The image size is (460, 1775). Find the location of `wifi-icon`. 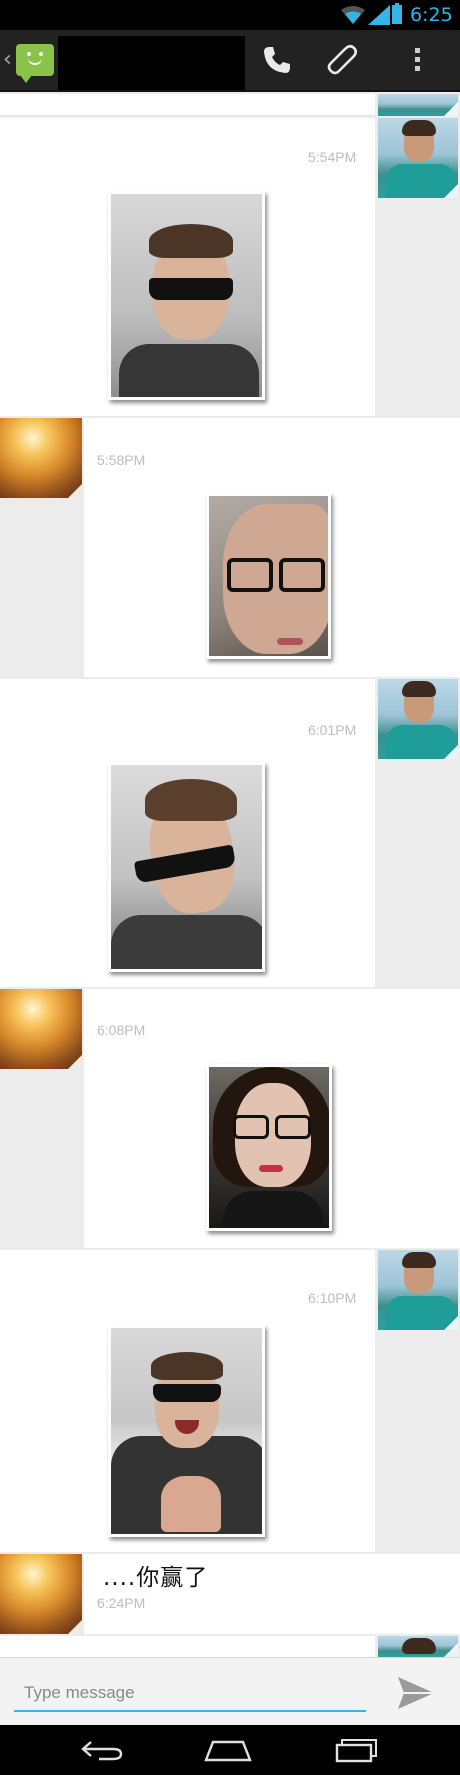

wifi-icon is located at coordinates (353, 15).